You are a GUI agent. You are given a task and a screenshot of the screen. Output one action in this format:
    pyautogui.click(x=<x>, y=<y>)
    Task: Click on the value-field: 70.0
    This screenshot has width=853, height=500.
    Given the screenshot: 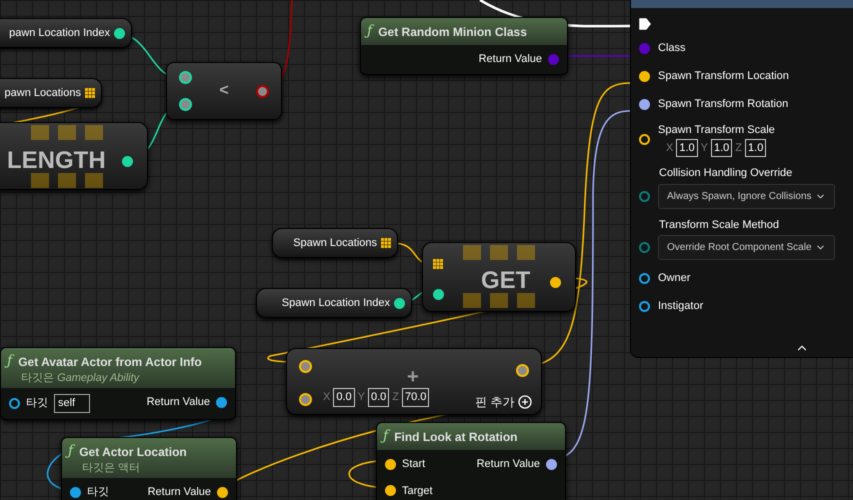 What is the action you would take?
    pyautogui.click(x=416, y=397)
    